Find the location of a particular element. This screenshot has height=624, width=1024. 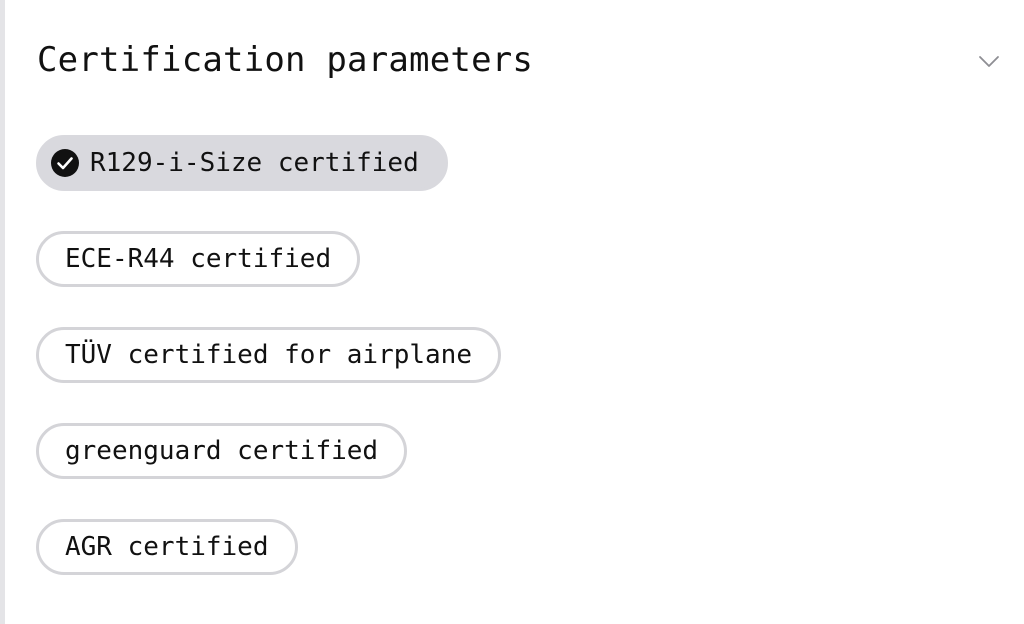

chip-label: greenguard certified is located at coordinates (222, 451).